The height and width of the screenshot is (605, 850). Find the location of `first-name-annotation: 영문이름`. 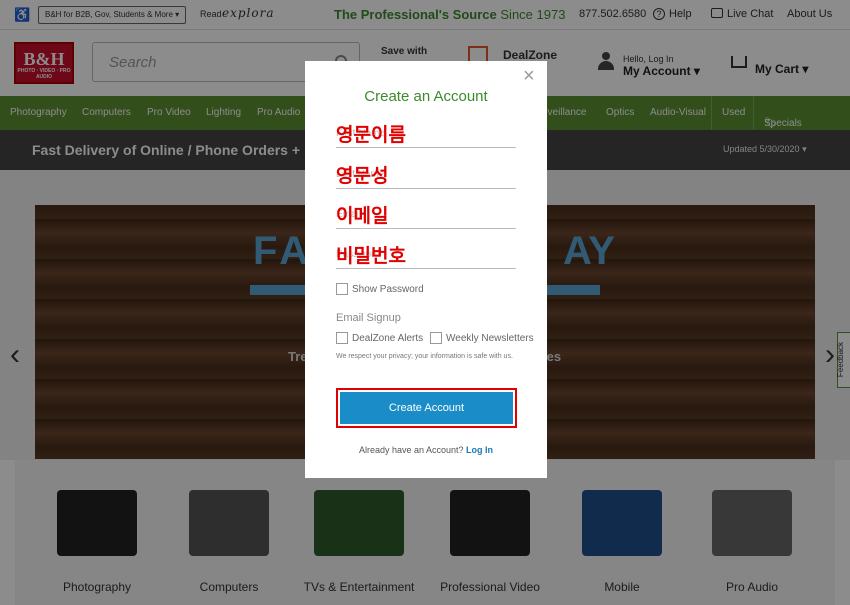

first-name-annotation: 영문이름 is located at coordinates (371, 135).